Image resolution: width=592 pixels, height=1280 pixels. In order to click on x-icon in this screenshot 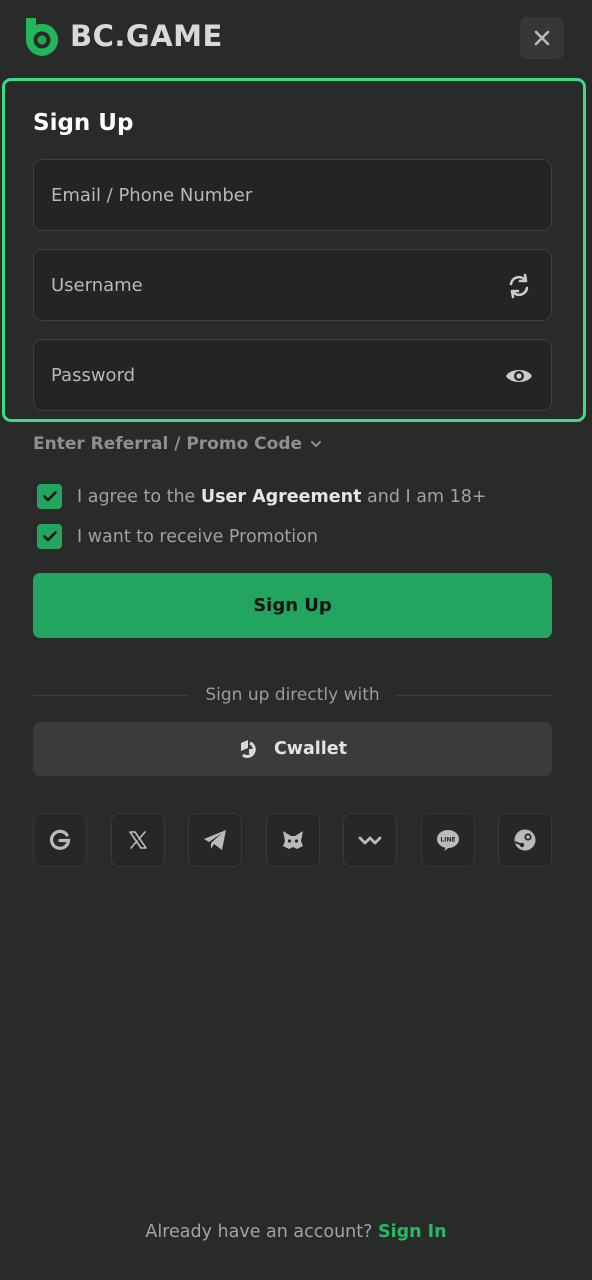, I will do `click(138, 840)`.